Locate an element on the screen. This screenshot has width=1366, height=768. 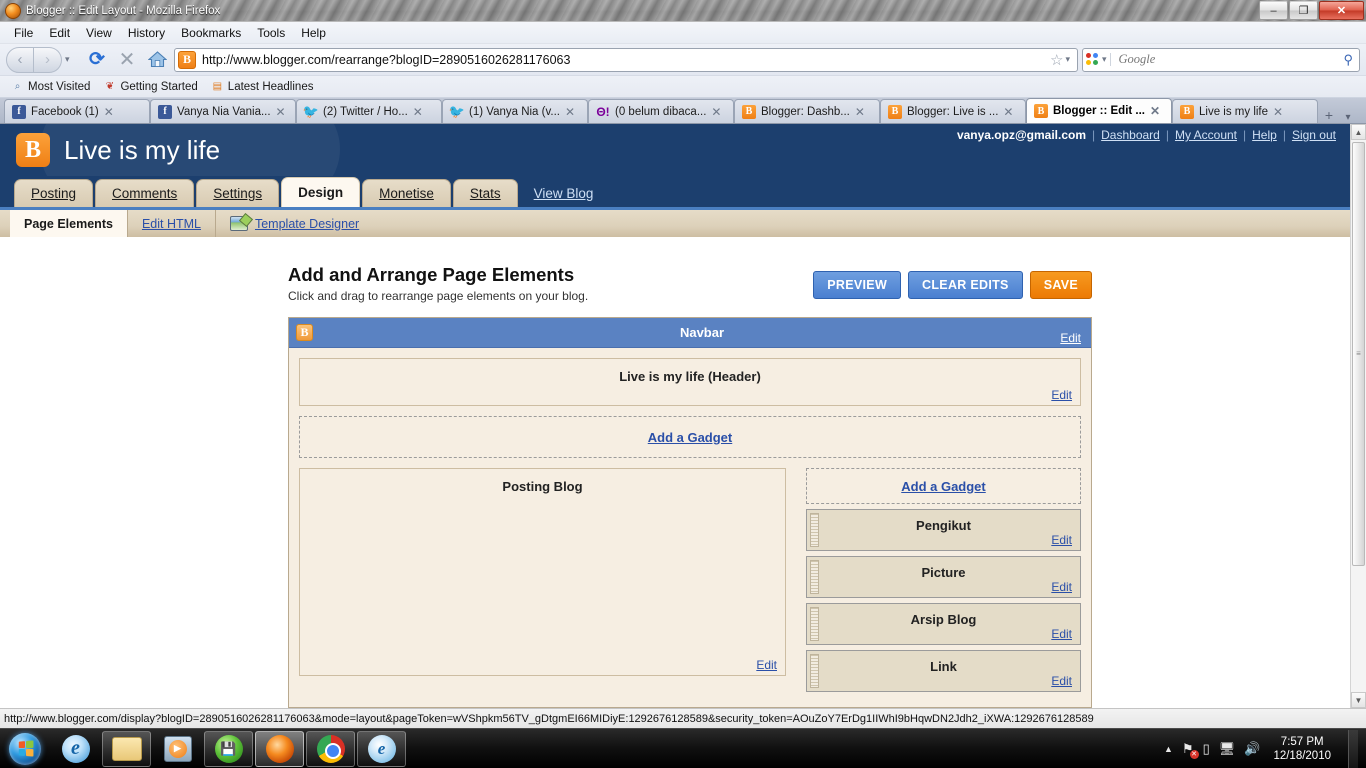
taskbar-google-chrome is located at coordinates (330, 748).